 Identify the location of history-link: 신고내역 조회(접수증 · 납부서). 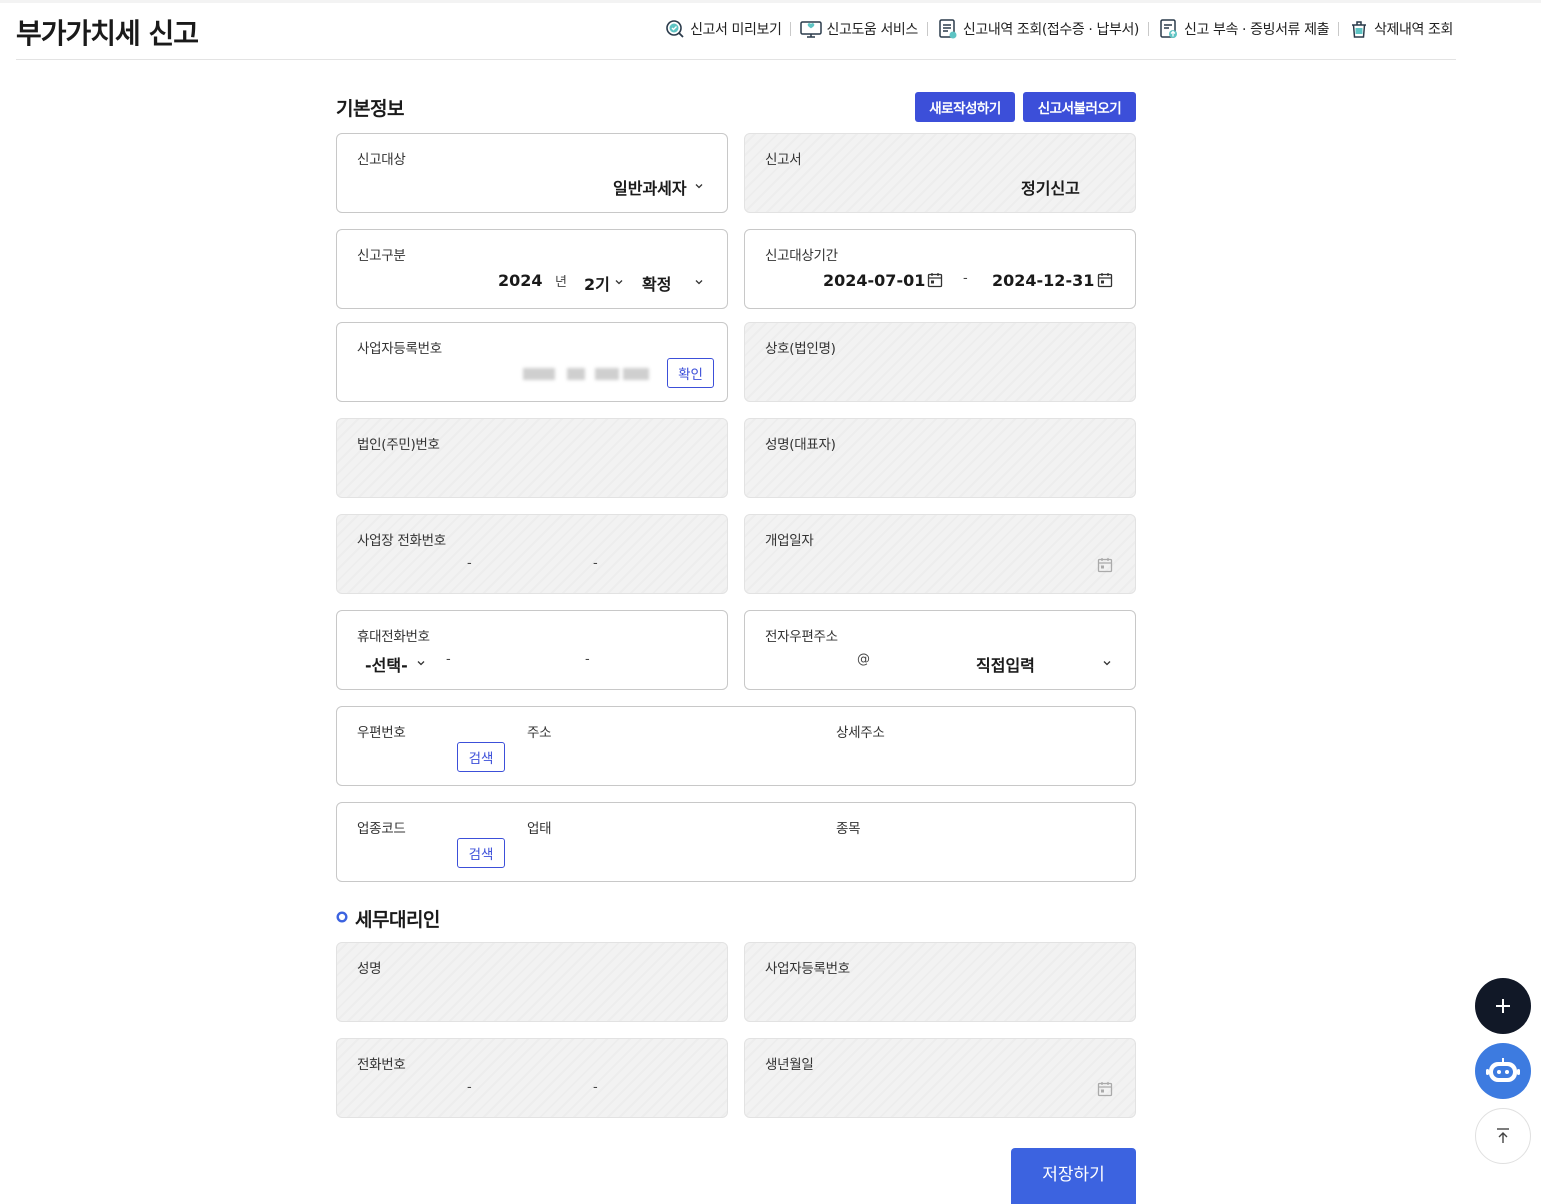
(1038, 29).